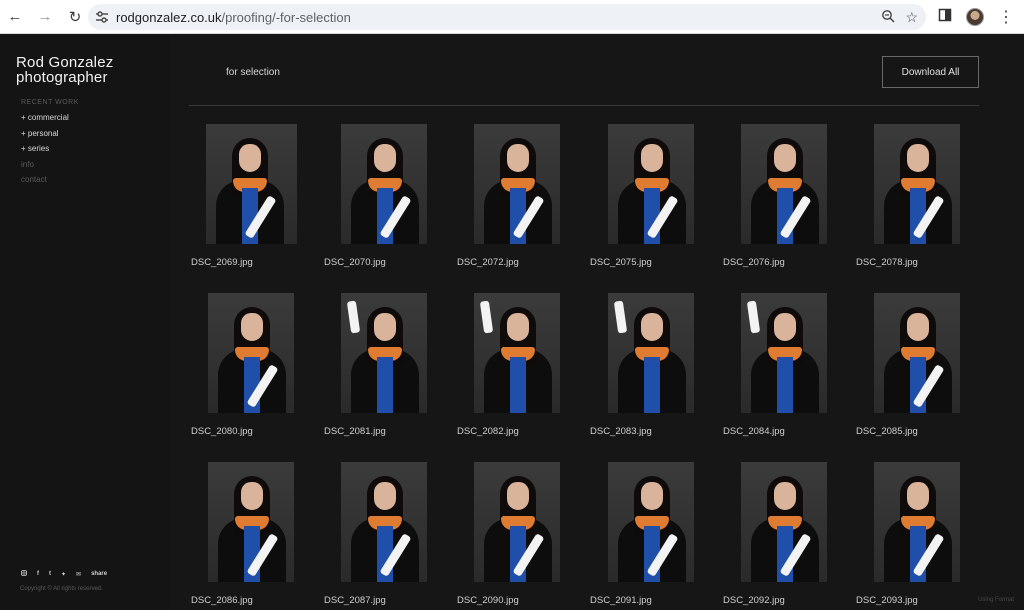 The width and height of the screenshot is (1024, 610). I want to click on photo-filename: DSC_2080.jpg, so click(222, 431).